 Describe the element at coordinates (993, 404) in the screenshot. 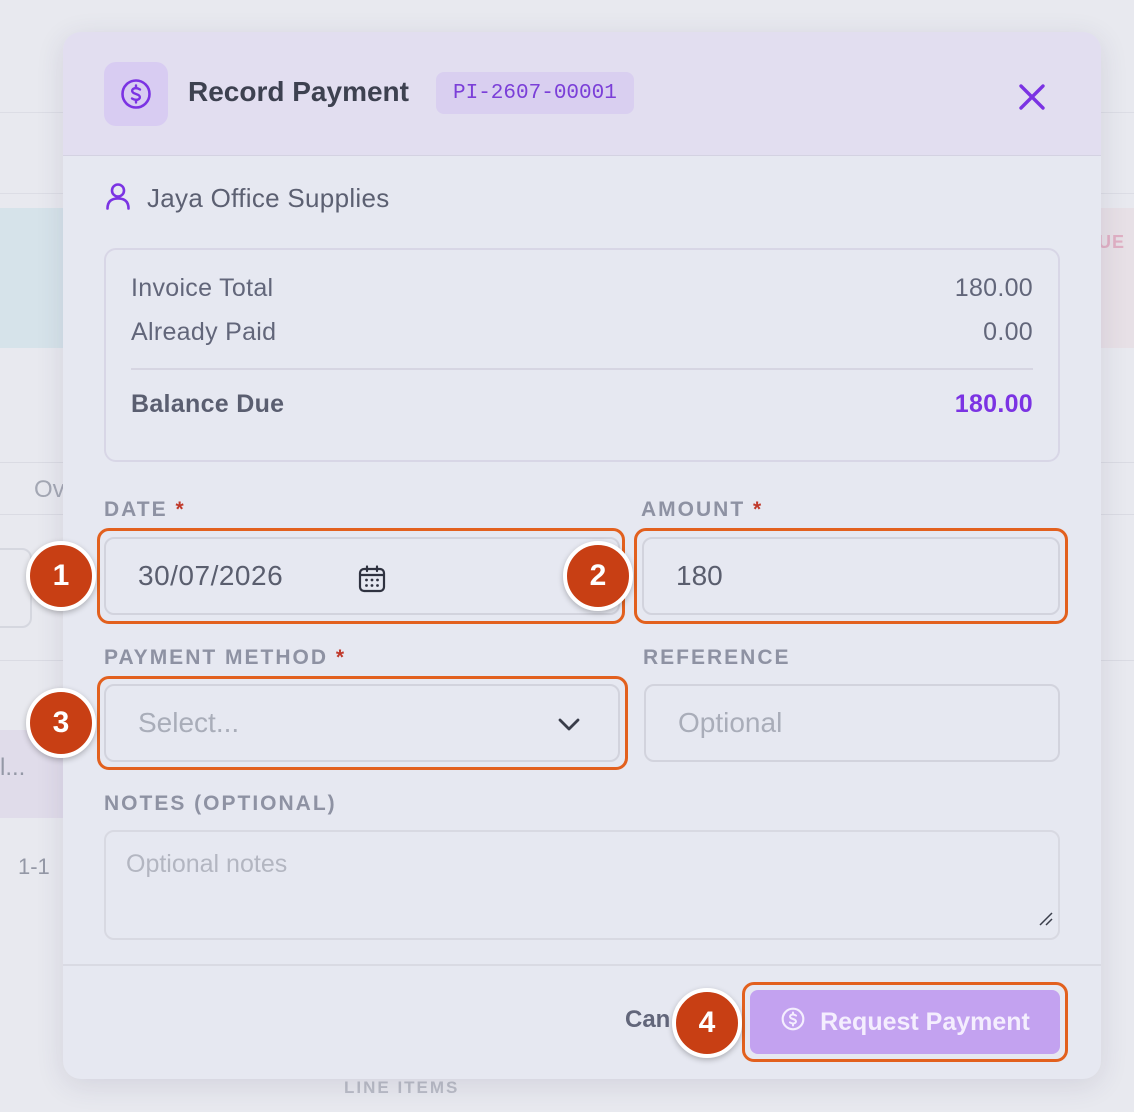

I see `balance-due-value: 180.00` at that location.